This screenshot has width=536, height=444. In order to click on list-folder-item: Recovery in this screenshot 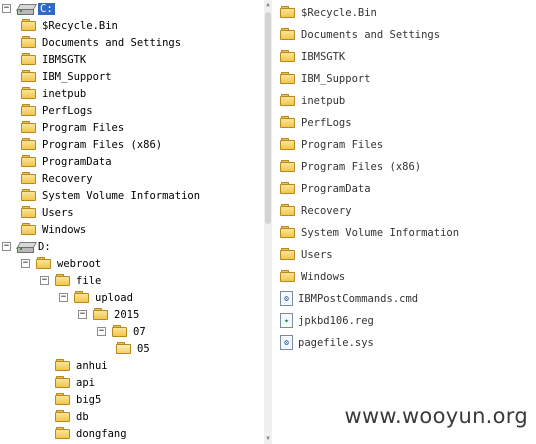, I will do `click(316, 210)`.